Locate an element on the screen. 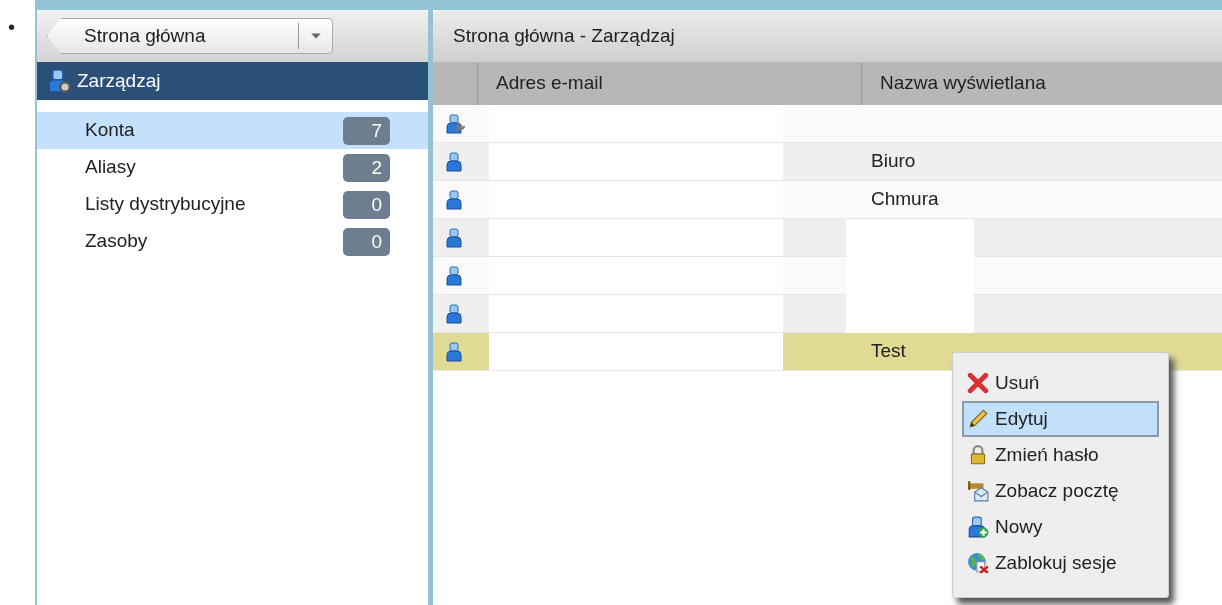 Image resolution: width=1222 pixels, height=605 pixels. sidebar-item: Aliasy 2 is located at coordinates (232, 167).